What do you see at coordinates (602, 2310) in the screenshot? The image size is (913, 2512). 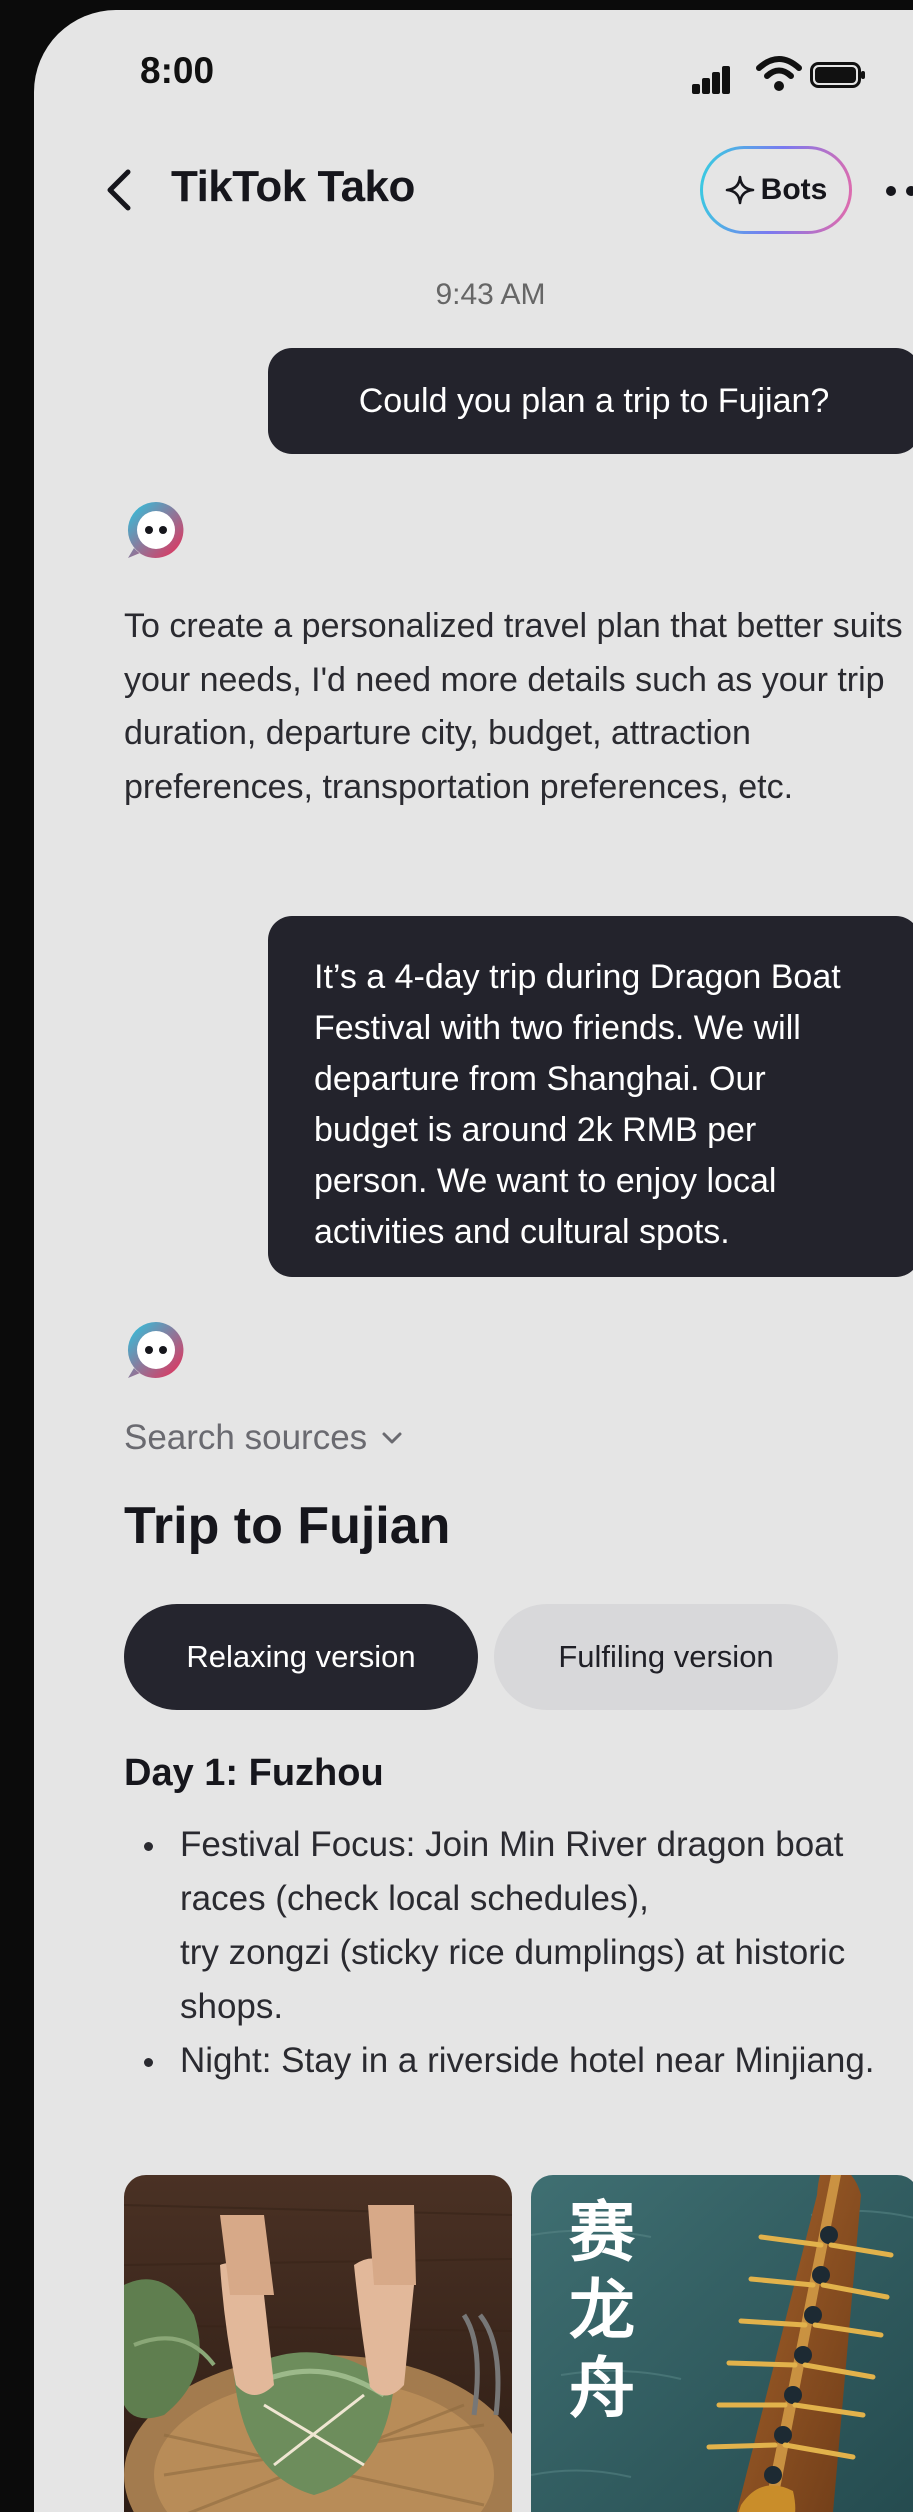 I see `dragon-boat-caption: 赛龙舟` at bounding box center [602, 2310].